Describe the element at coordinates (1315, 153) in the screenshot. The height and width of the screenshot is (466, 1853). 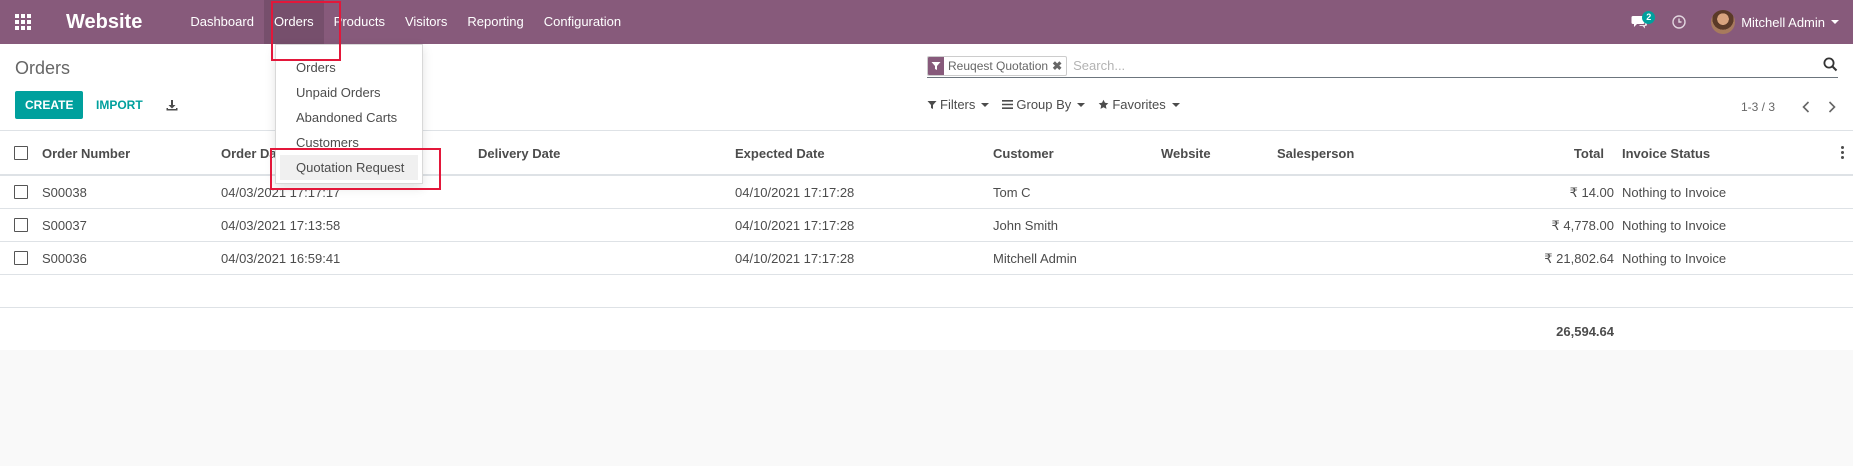
I see `column-salesperson: Salesperson` at that location.